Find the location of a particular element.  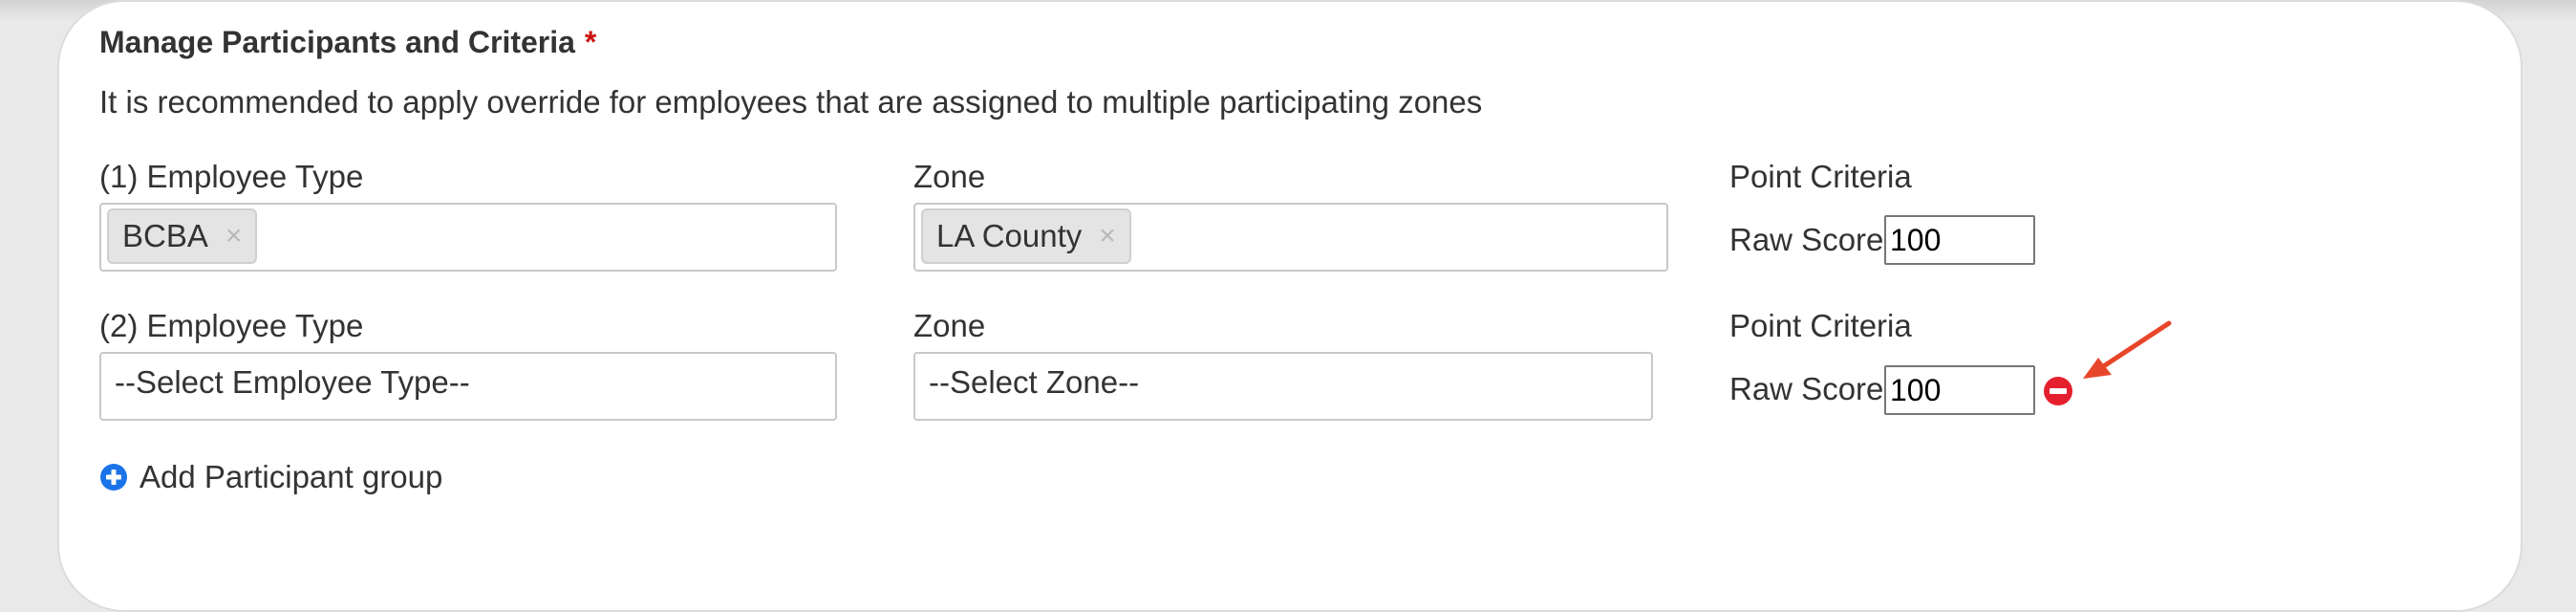

group-2-raw-score-input is located at coordinates (1959, 390).